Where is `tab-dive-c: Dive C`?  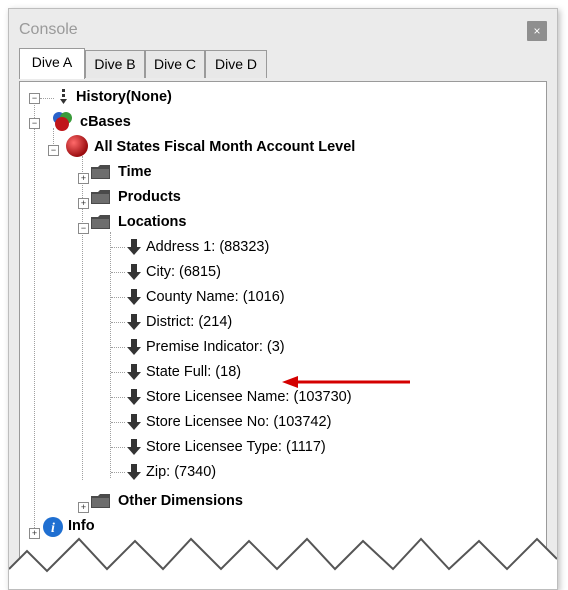 tab-dive-c: Dive C is located at coordinates (175, 64).